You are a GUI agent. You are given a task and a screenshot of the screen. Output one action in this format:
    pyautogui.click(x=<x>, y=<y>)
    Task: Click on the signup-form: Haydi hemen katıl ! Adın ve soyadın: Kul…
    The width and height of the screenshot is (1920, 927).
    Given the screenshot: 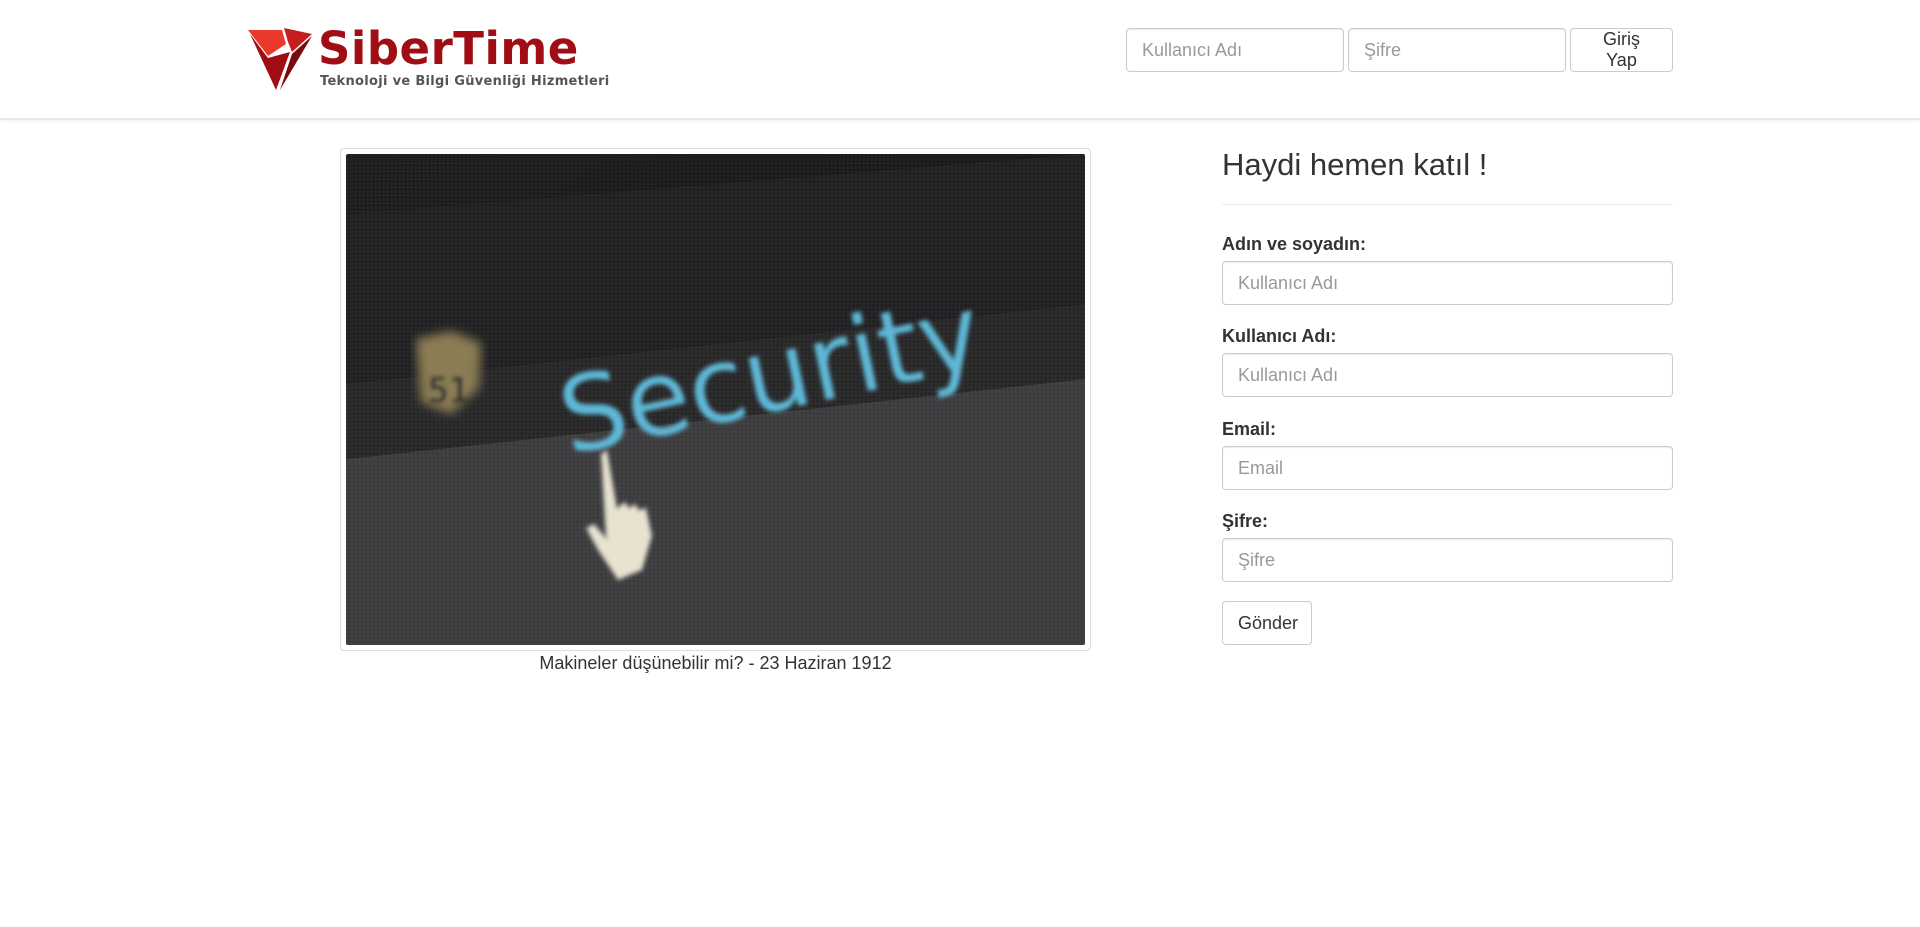 What is the action you would take?
    pyautogui.click(x=1447, y=393)
    